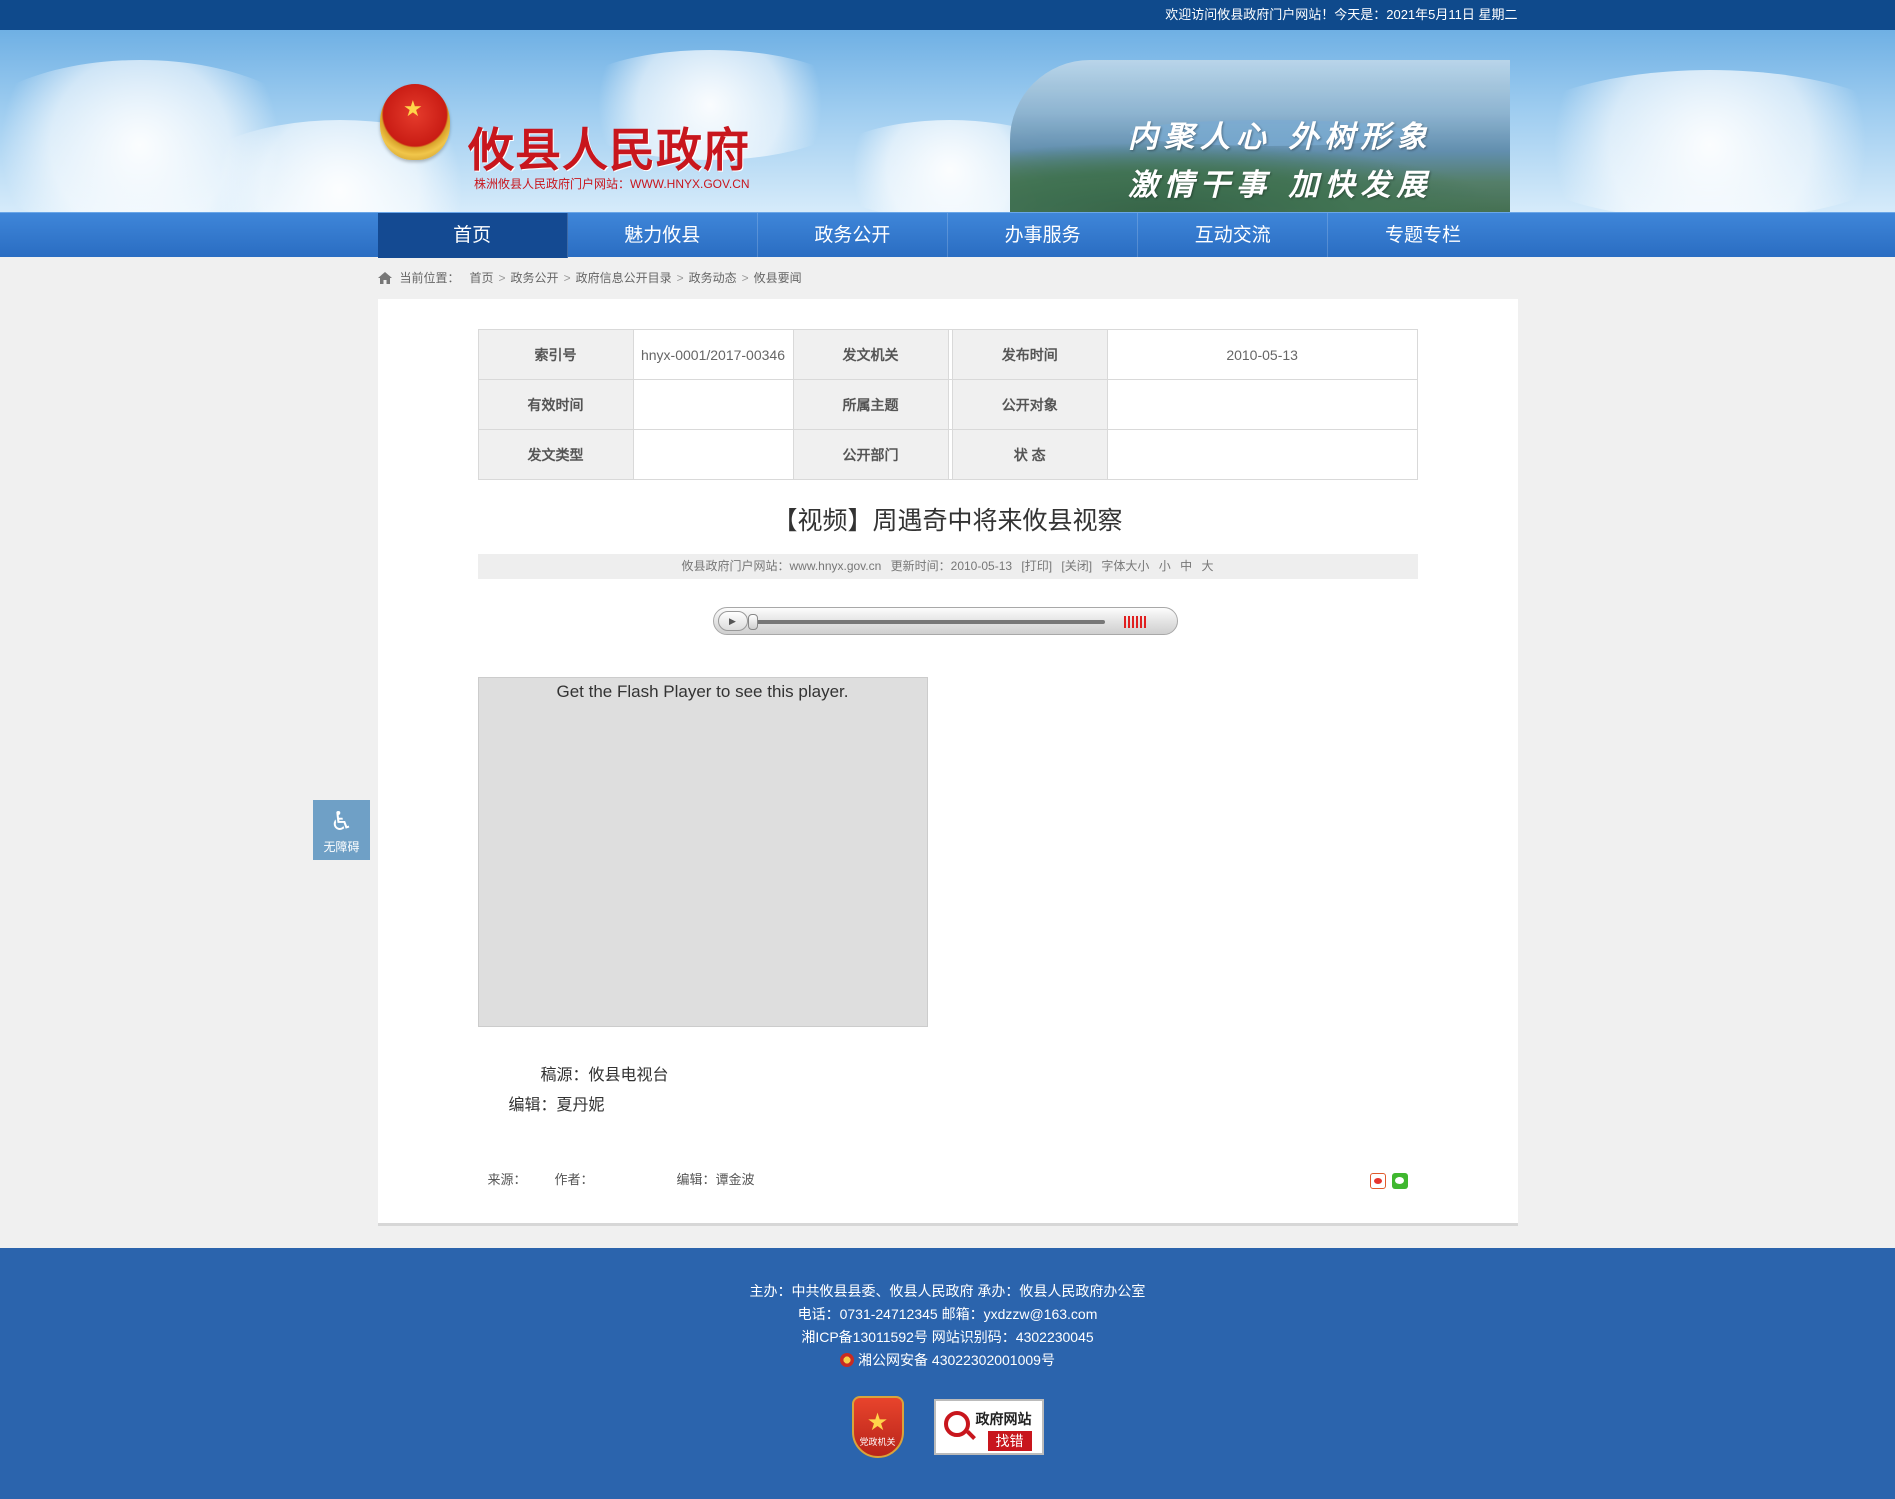 This screenshot has width=1895, height=1499. I want to click on findbug-line2: 找错, so click(1009, 1441).